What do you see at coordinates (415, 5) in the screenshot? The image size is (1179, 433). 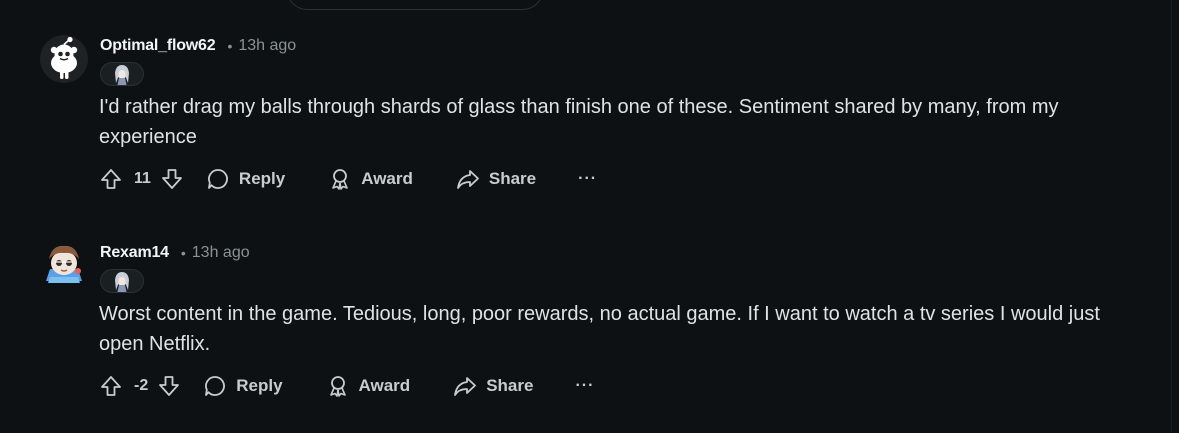 I see `collapsed-input-edge` at bounding box center [415, 5].